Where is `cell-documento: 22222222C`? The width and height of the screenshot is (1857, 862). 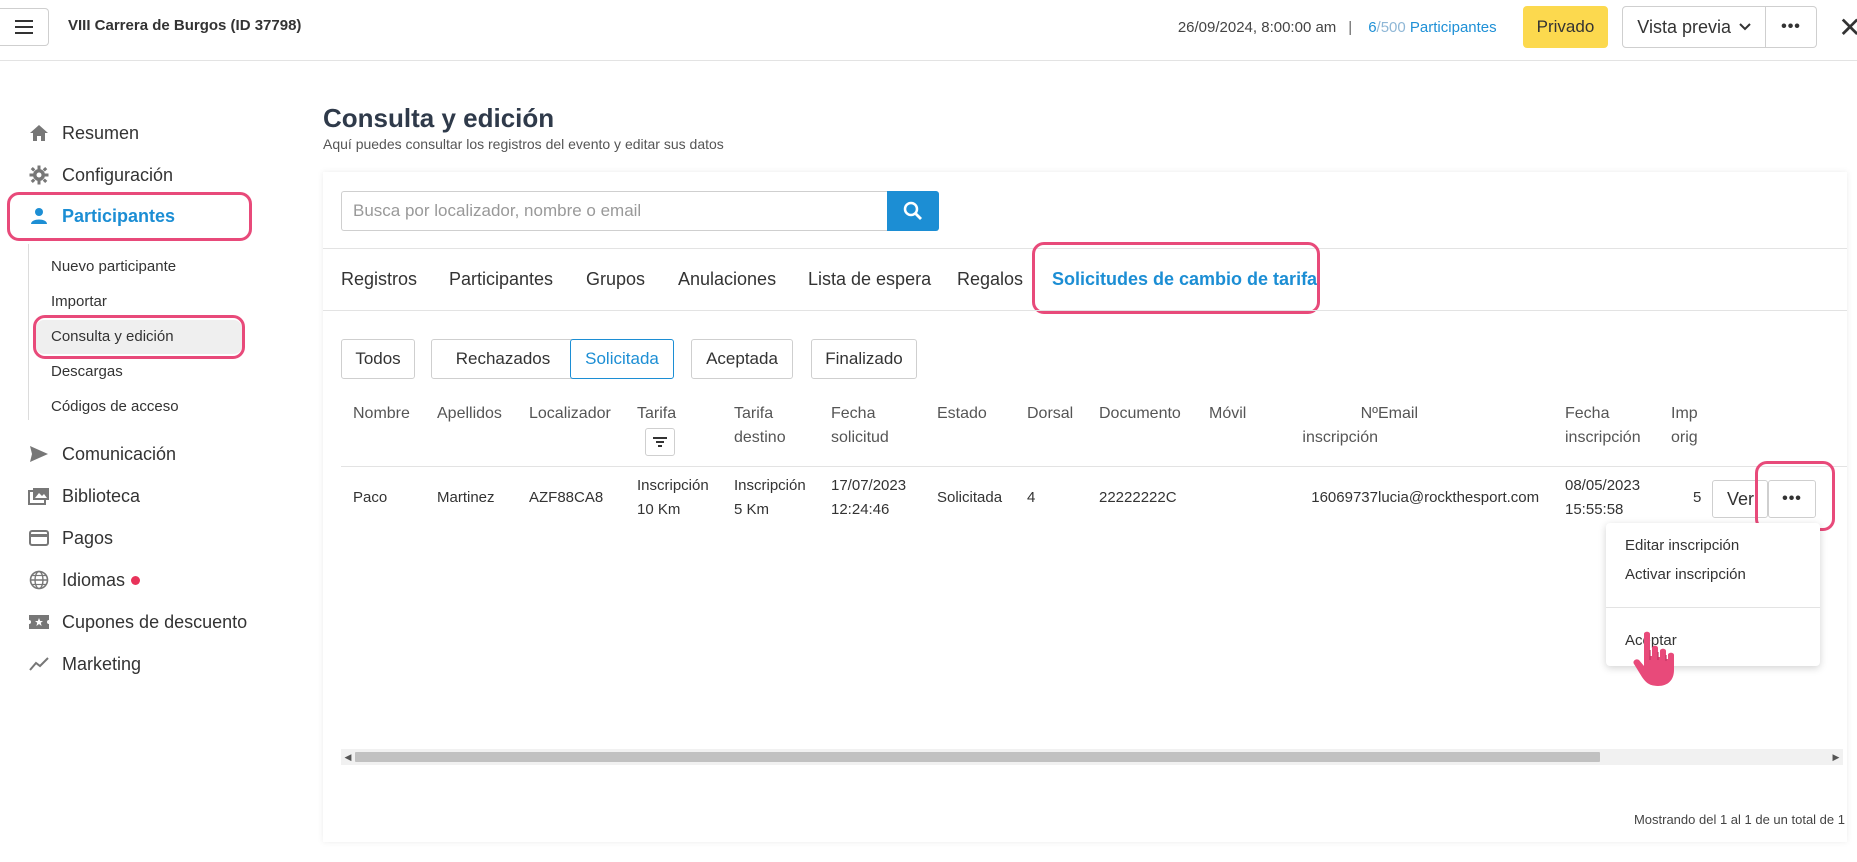 cell-documento: 22222222C is located at coordinates (1138, 497).